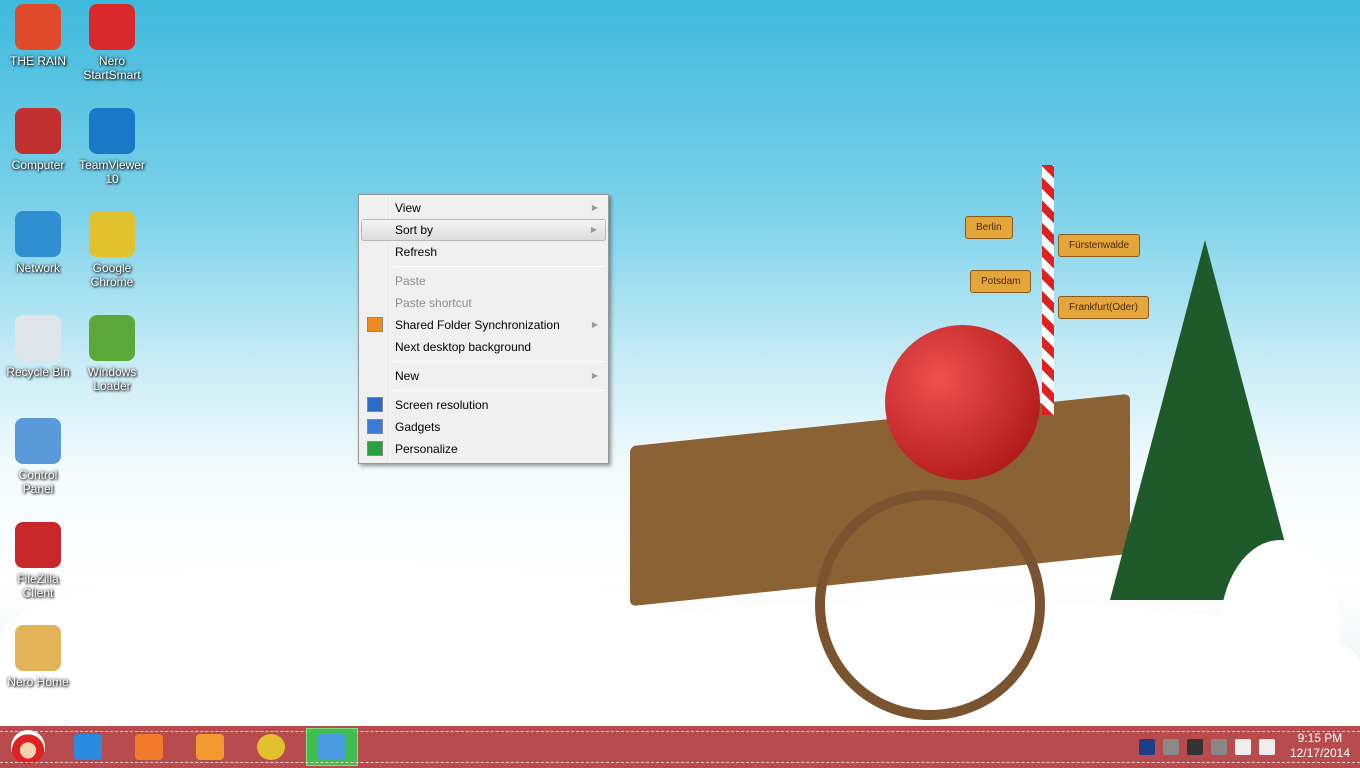  Describe the element at coordinates (1195, 747) in the screenshot. I see `tray-app-icon` at that location.